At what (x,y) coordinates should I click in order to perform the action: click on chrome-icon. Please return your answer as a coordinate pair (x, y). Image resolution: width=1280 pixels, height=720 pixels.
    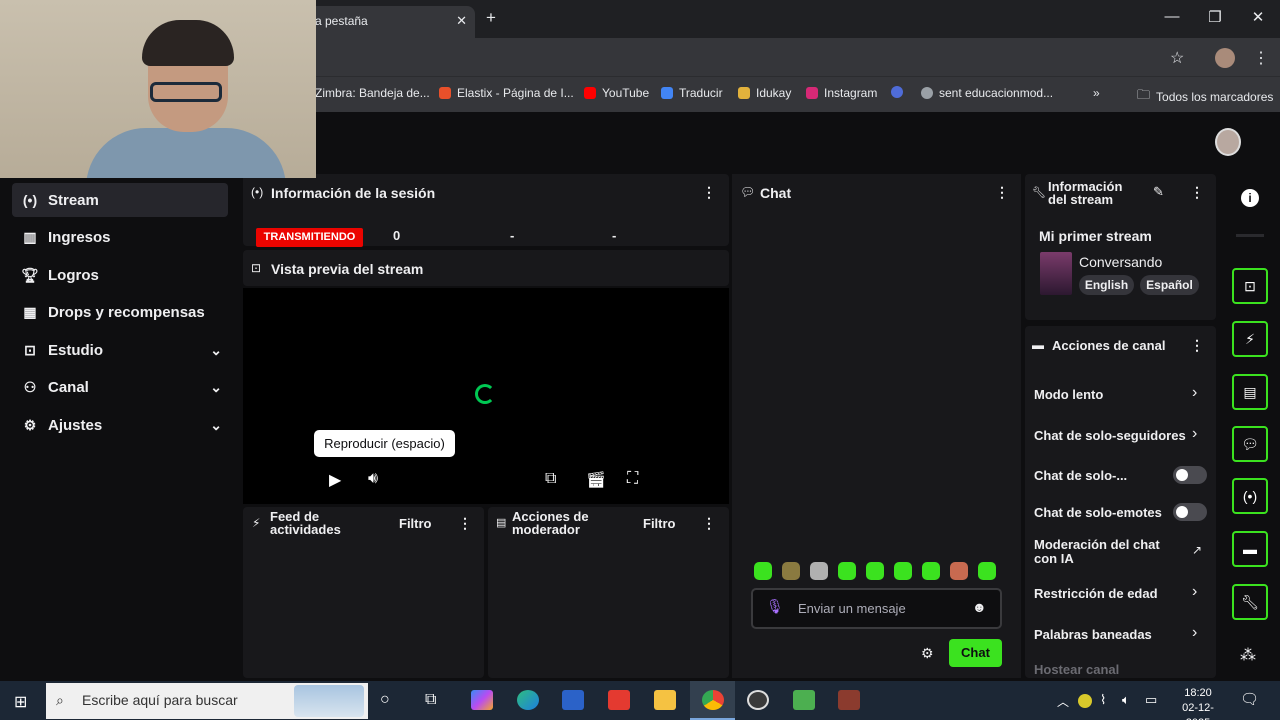
    Looking at the image, I should click on (713, 700).